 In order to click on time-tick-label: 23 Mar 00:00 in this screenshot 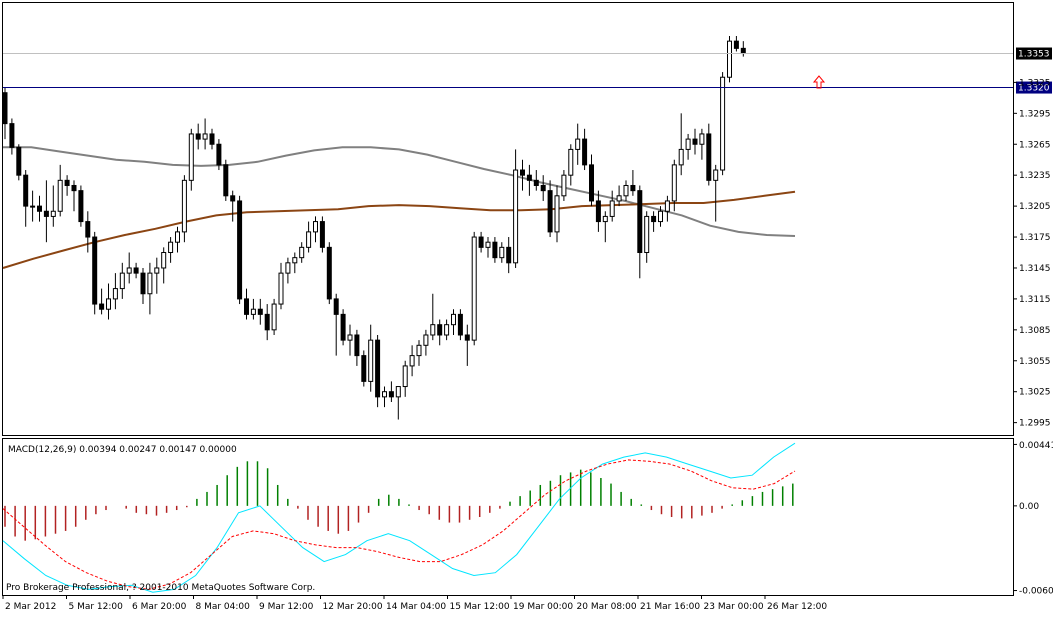, I will do `click(734, 607)`.